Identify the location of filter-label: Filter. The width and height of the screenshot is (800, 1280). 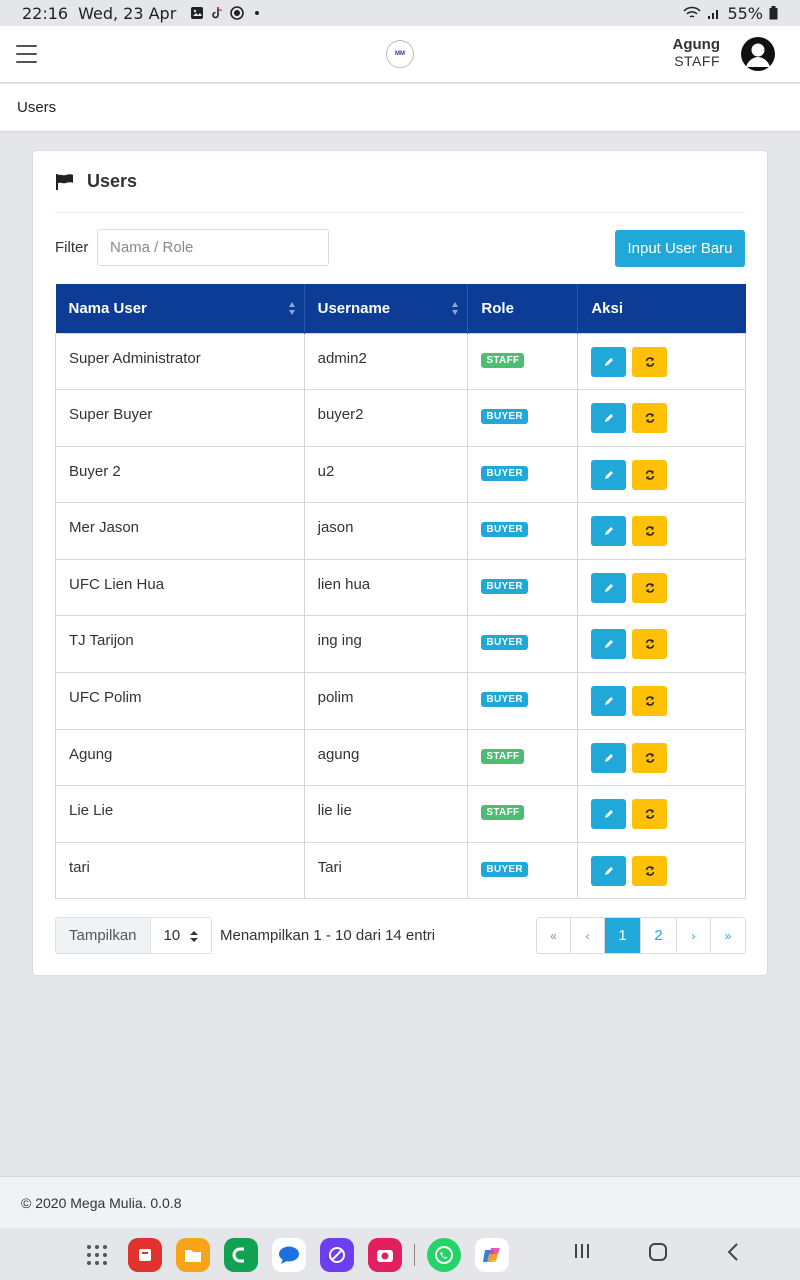
(72, 247).